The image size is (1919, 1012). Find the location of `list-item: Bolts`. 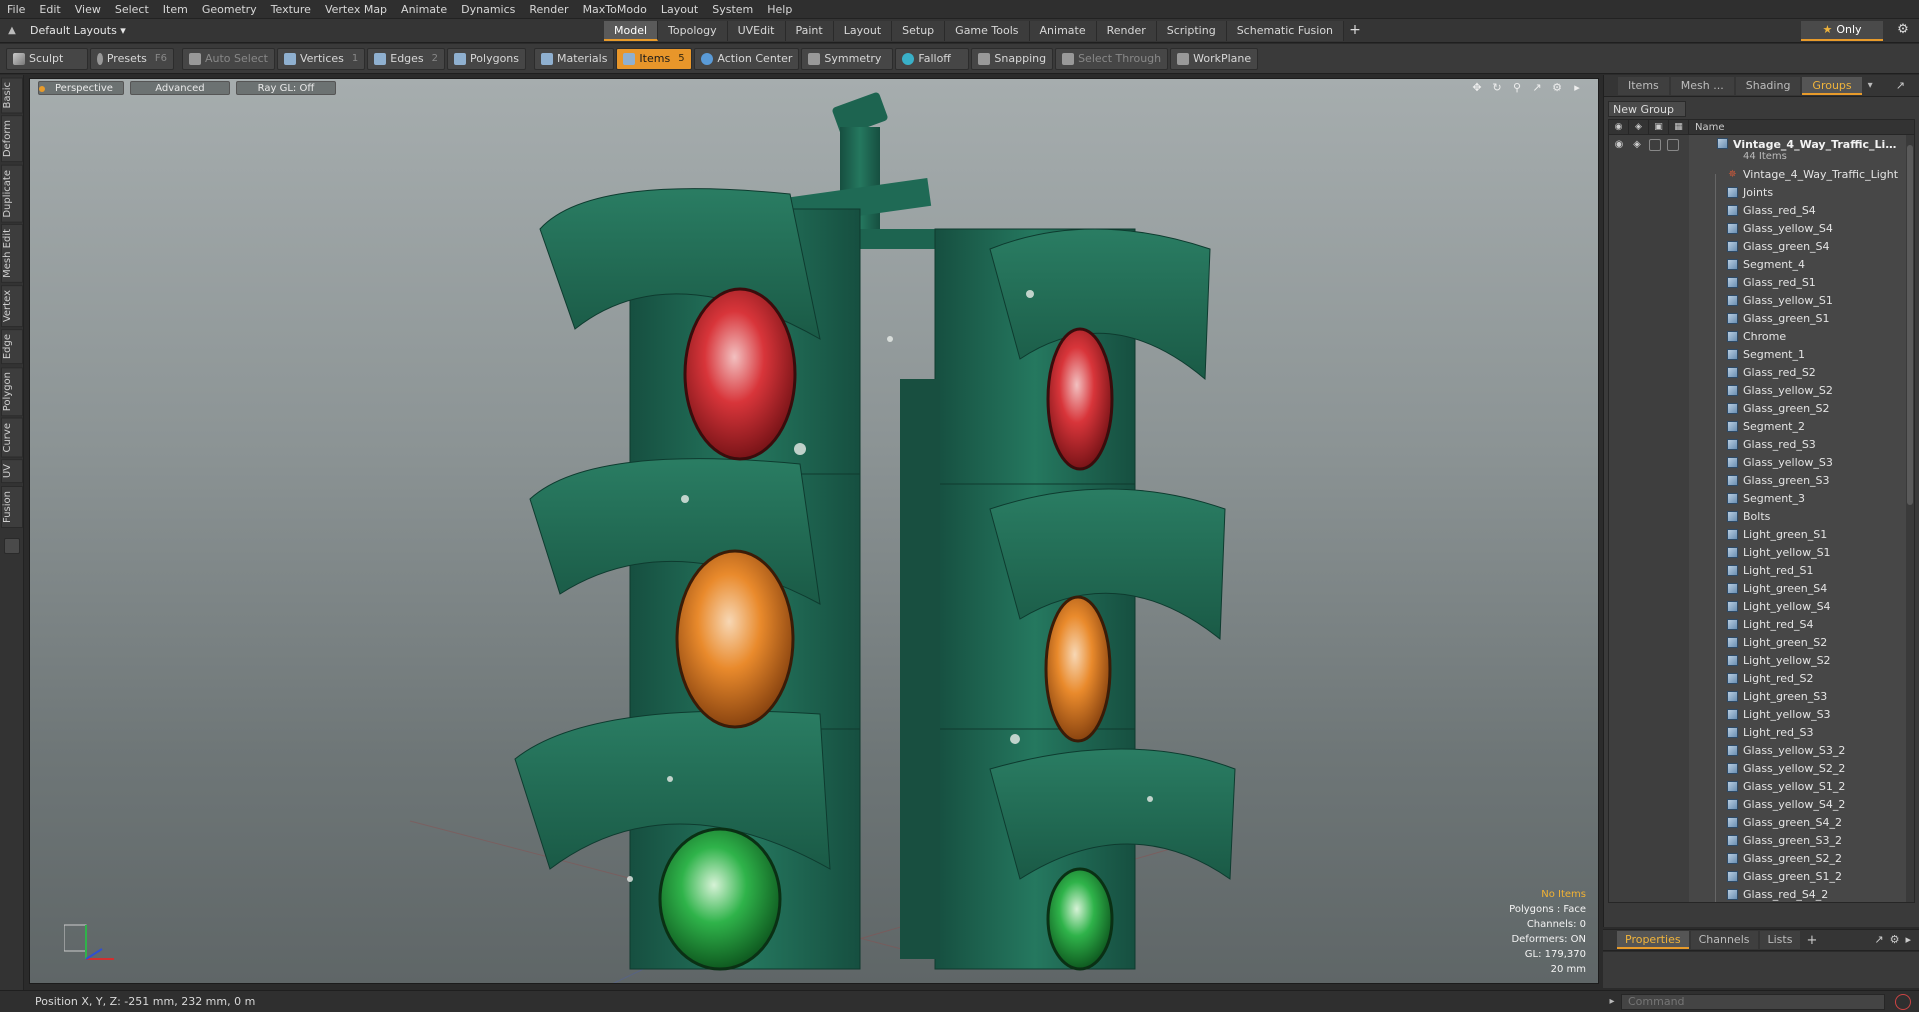

list-item: Bolts is located at coordinates (1761, 520).